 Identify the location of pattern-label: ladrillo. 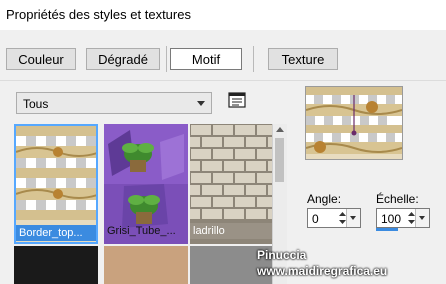
(232, 231).